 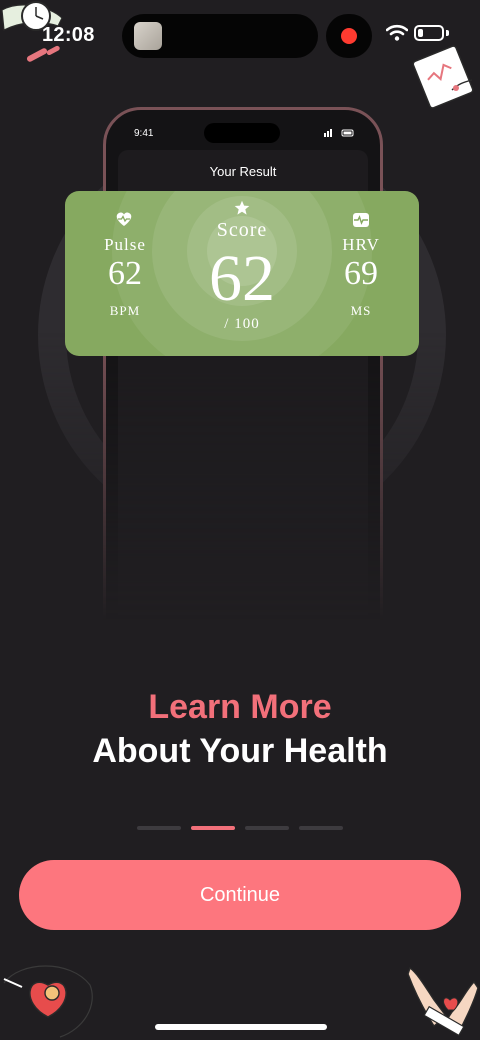 I want to click on hrv-value: 69, so click(x=361, y=273).